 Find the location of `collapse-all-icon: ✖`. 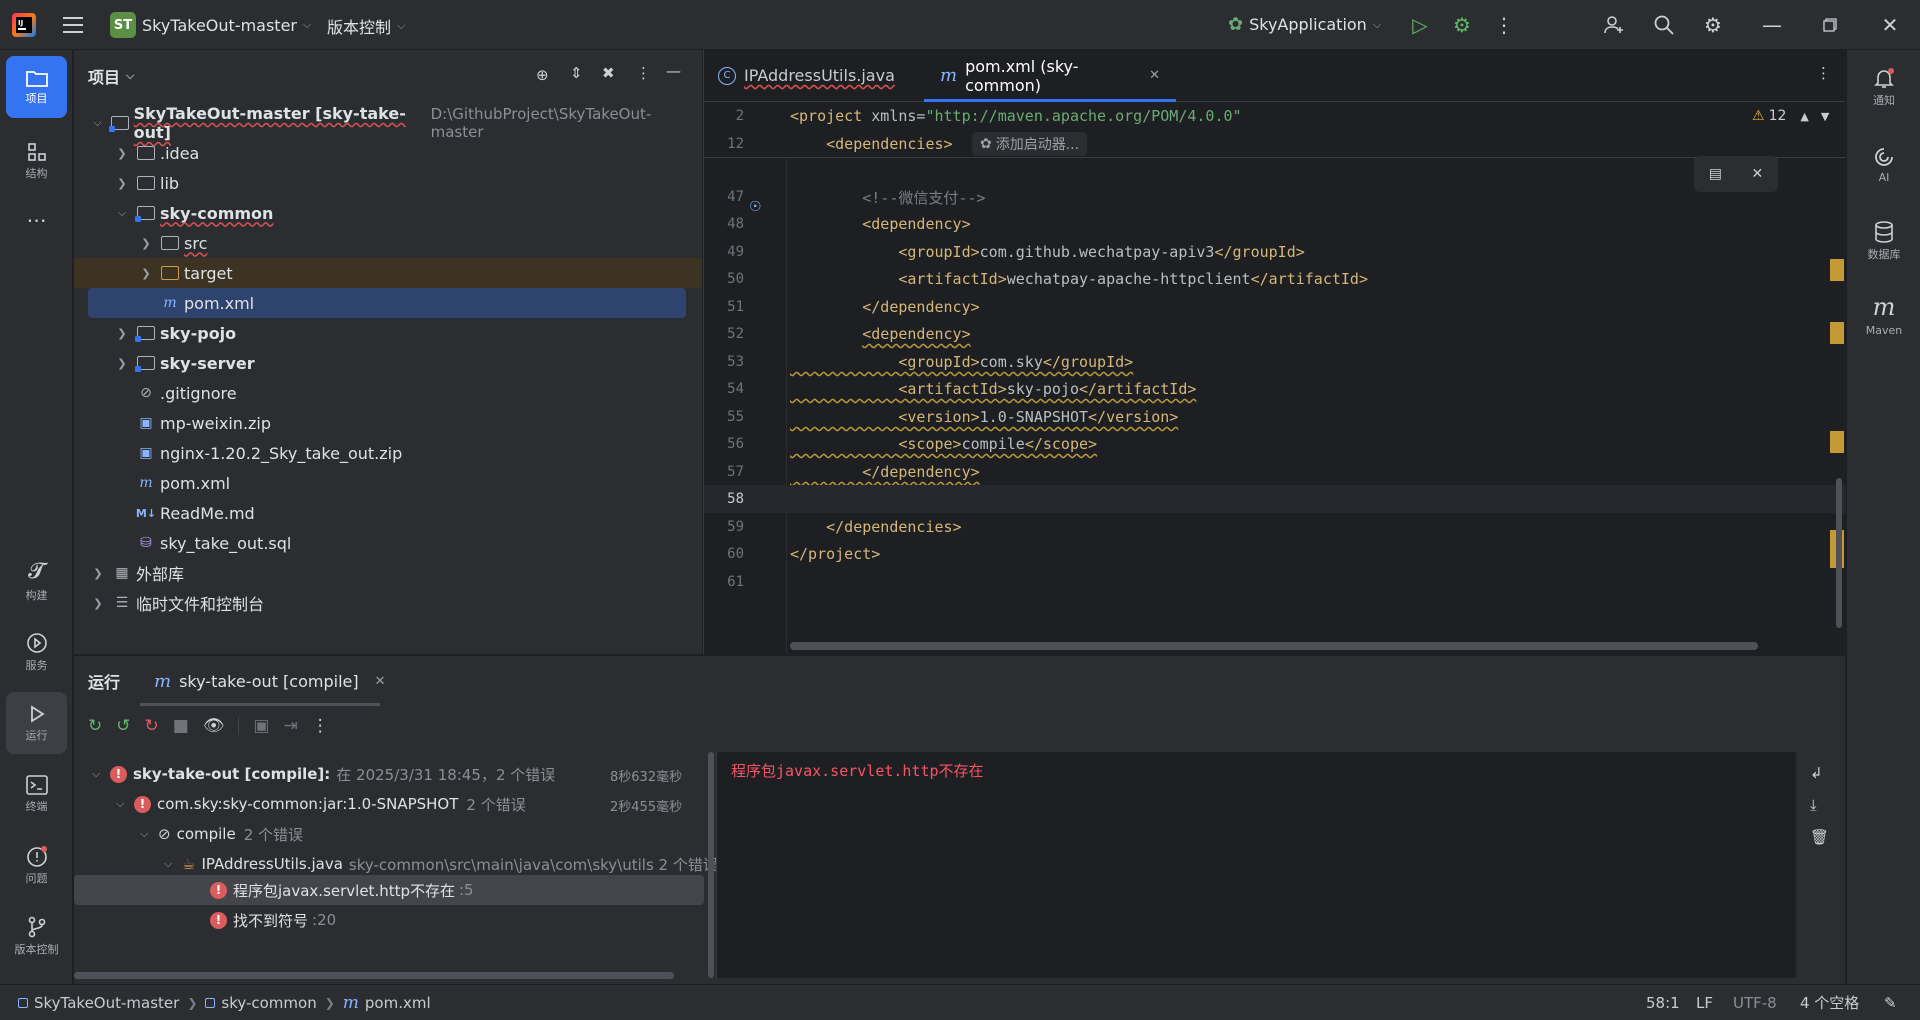

collapse-all-icon: ✖ is located at coordinates (608, 73).